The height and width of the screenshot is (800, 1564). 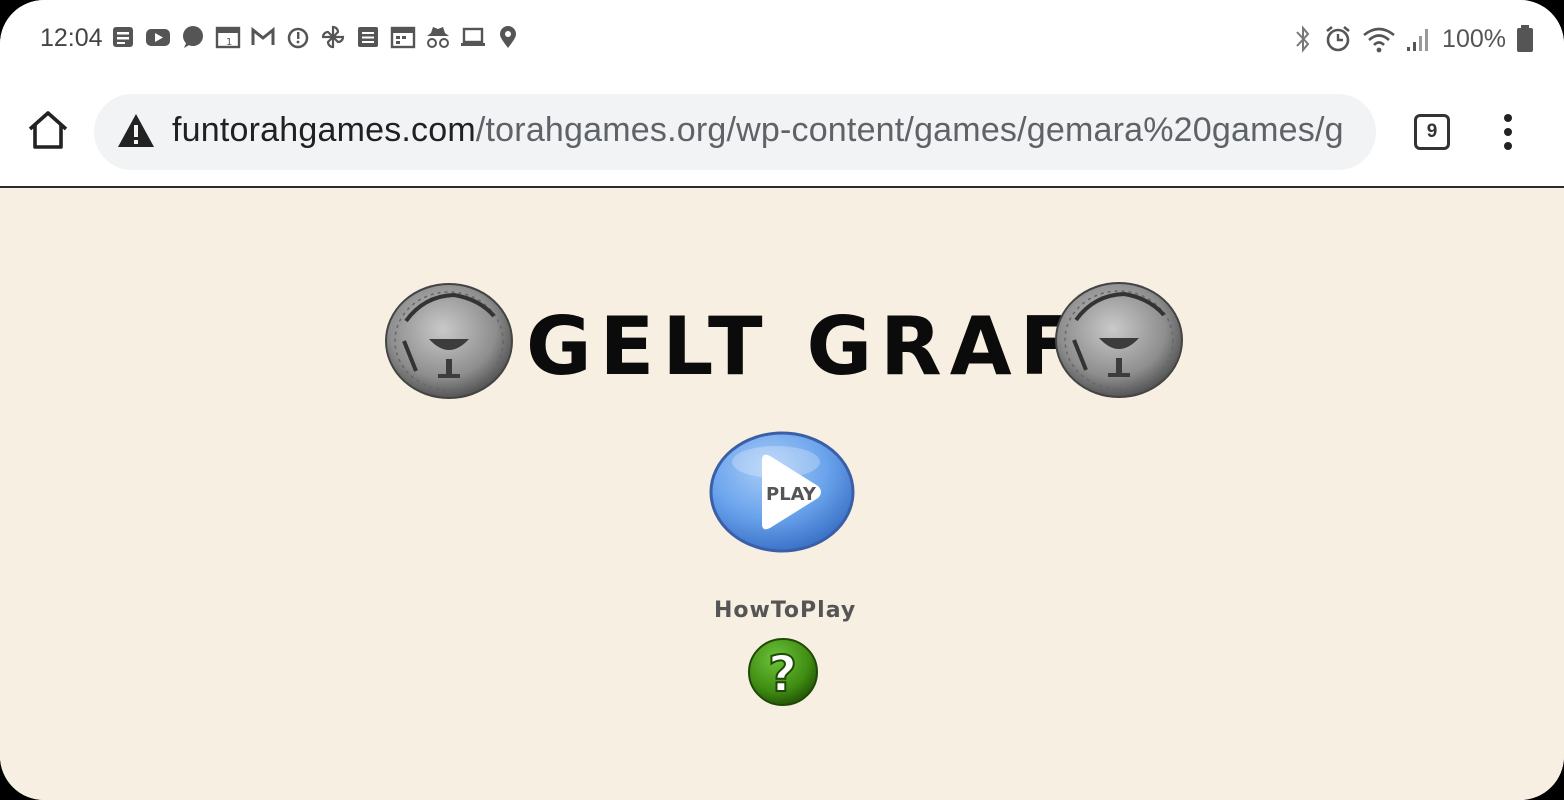 What do you see at coordinates (1474, 38) in the screenshot?
I see `battery-percentage: 100%` at bounding box center [1474, 38].